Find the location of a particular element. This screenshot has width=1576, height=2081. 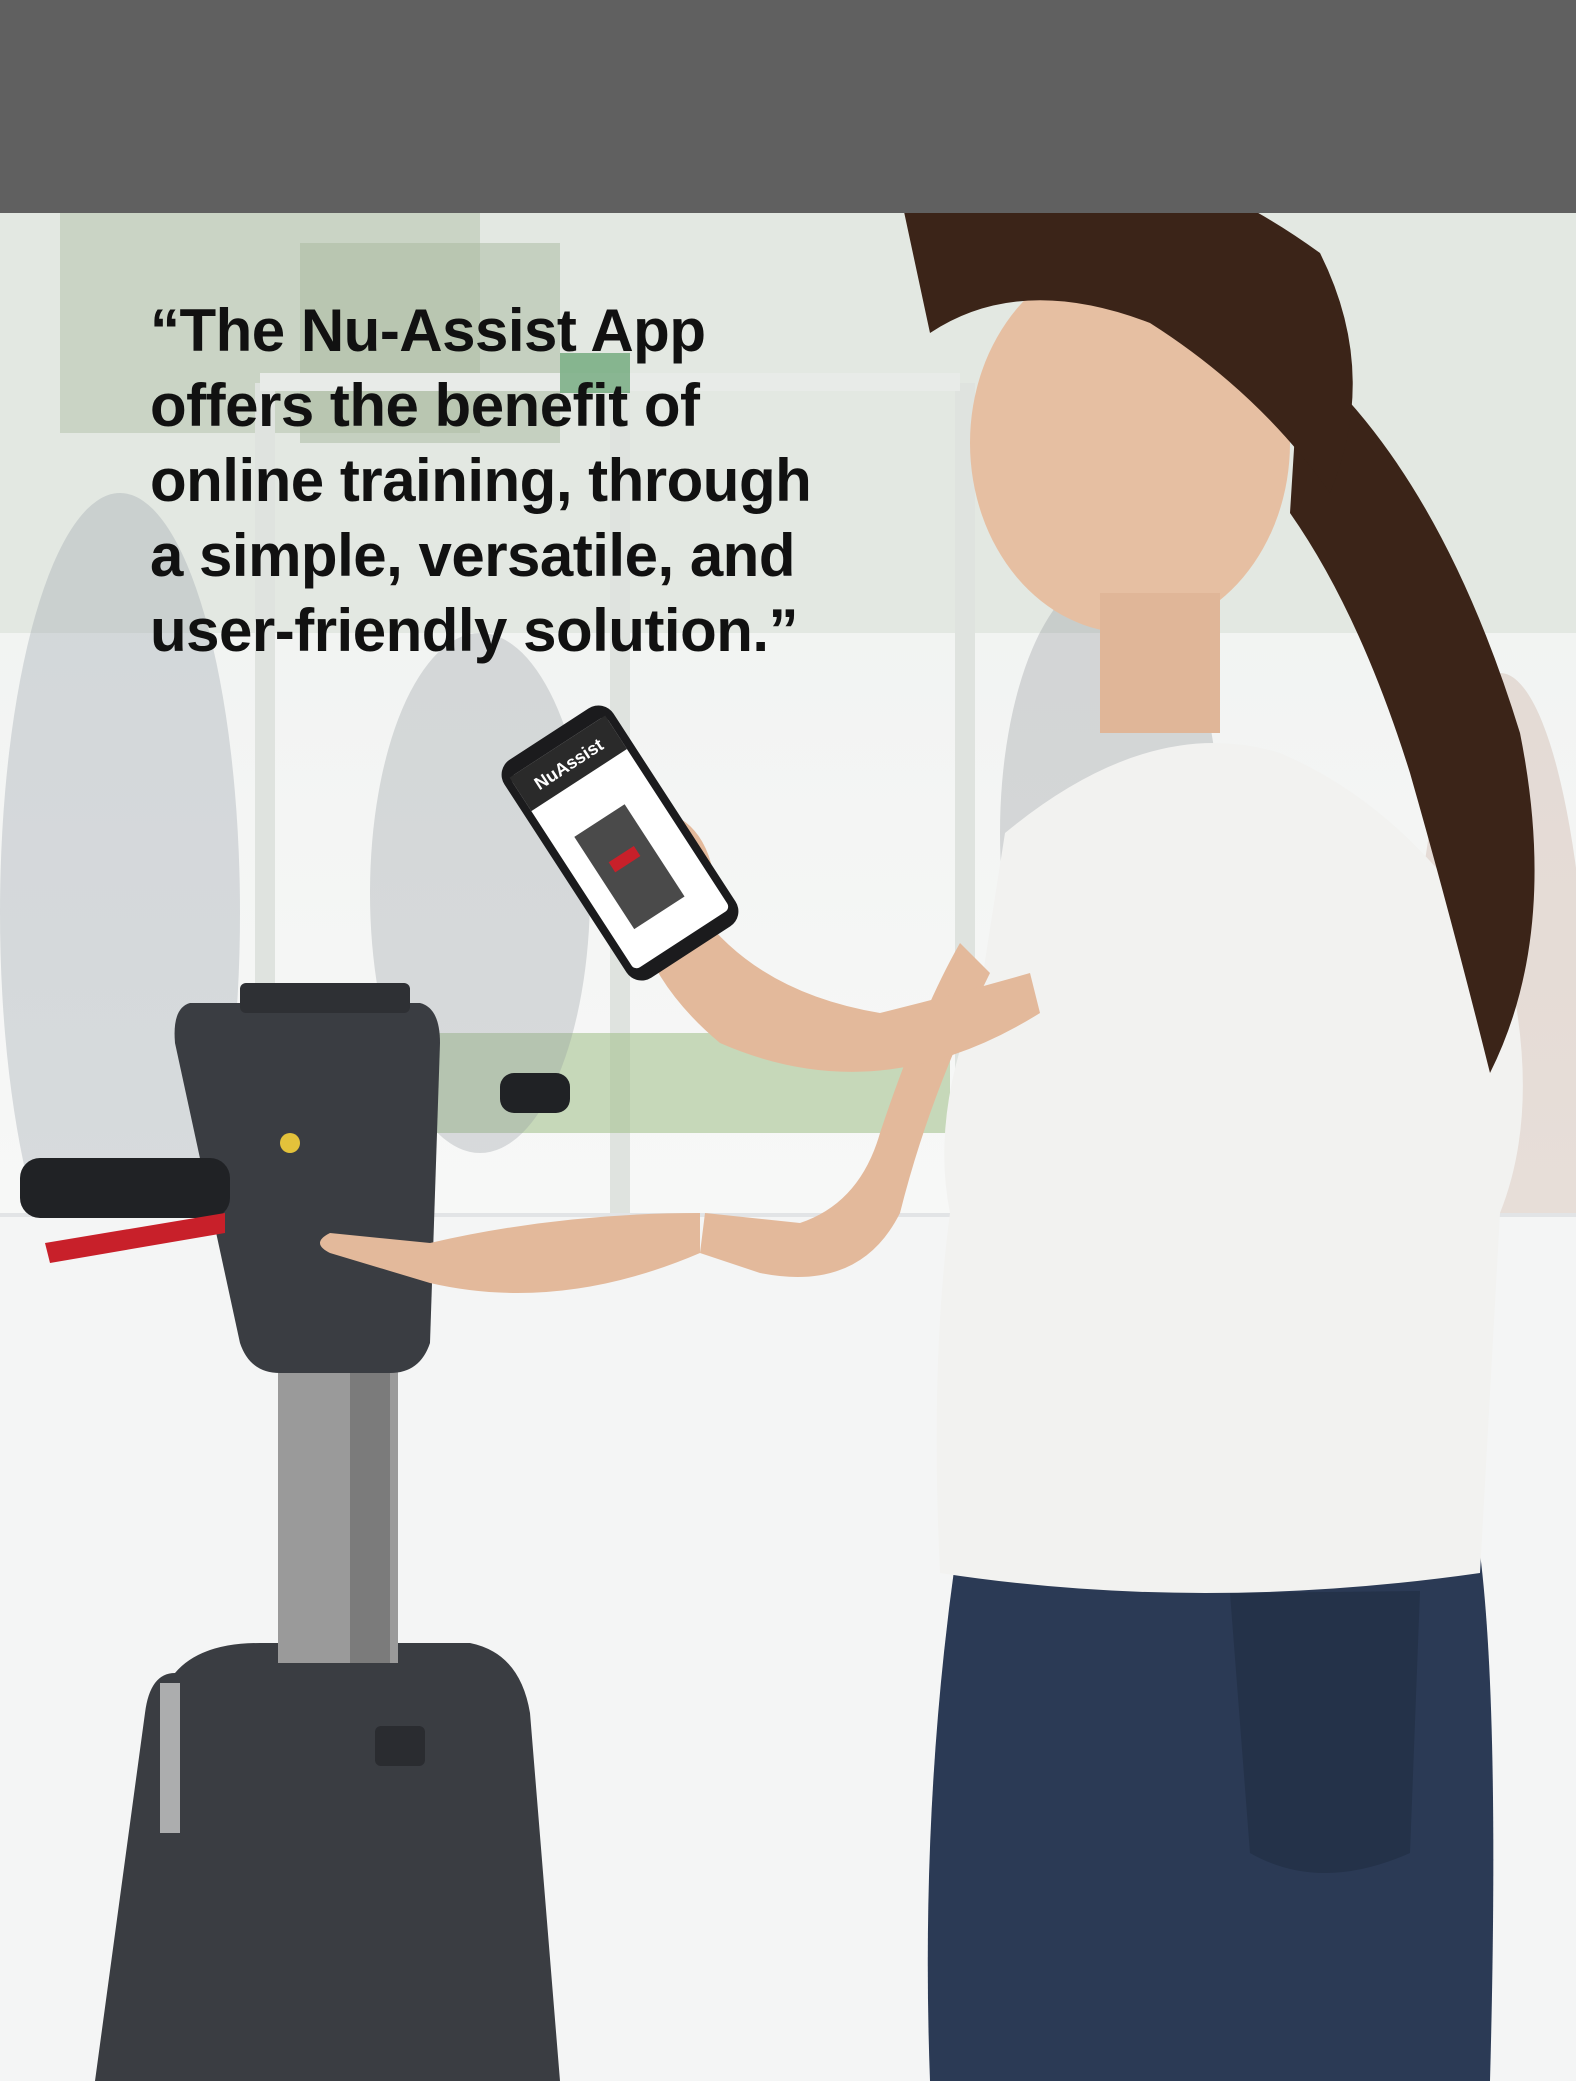

machine-base-handle-slot is located at coordinates (400, 1746).